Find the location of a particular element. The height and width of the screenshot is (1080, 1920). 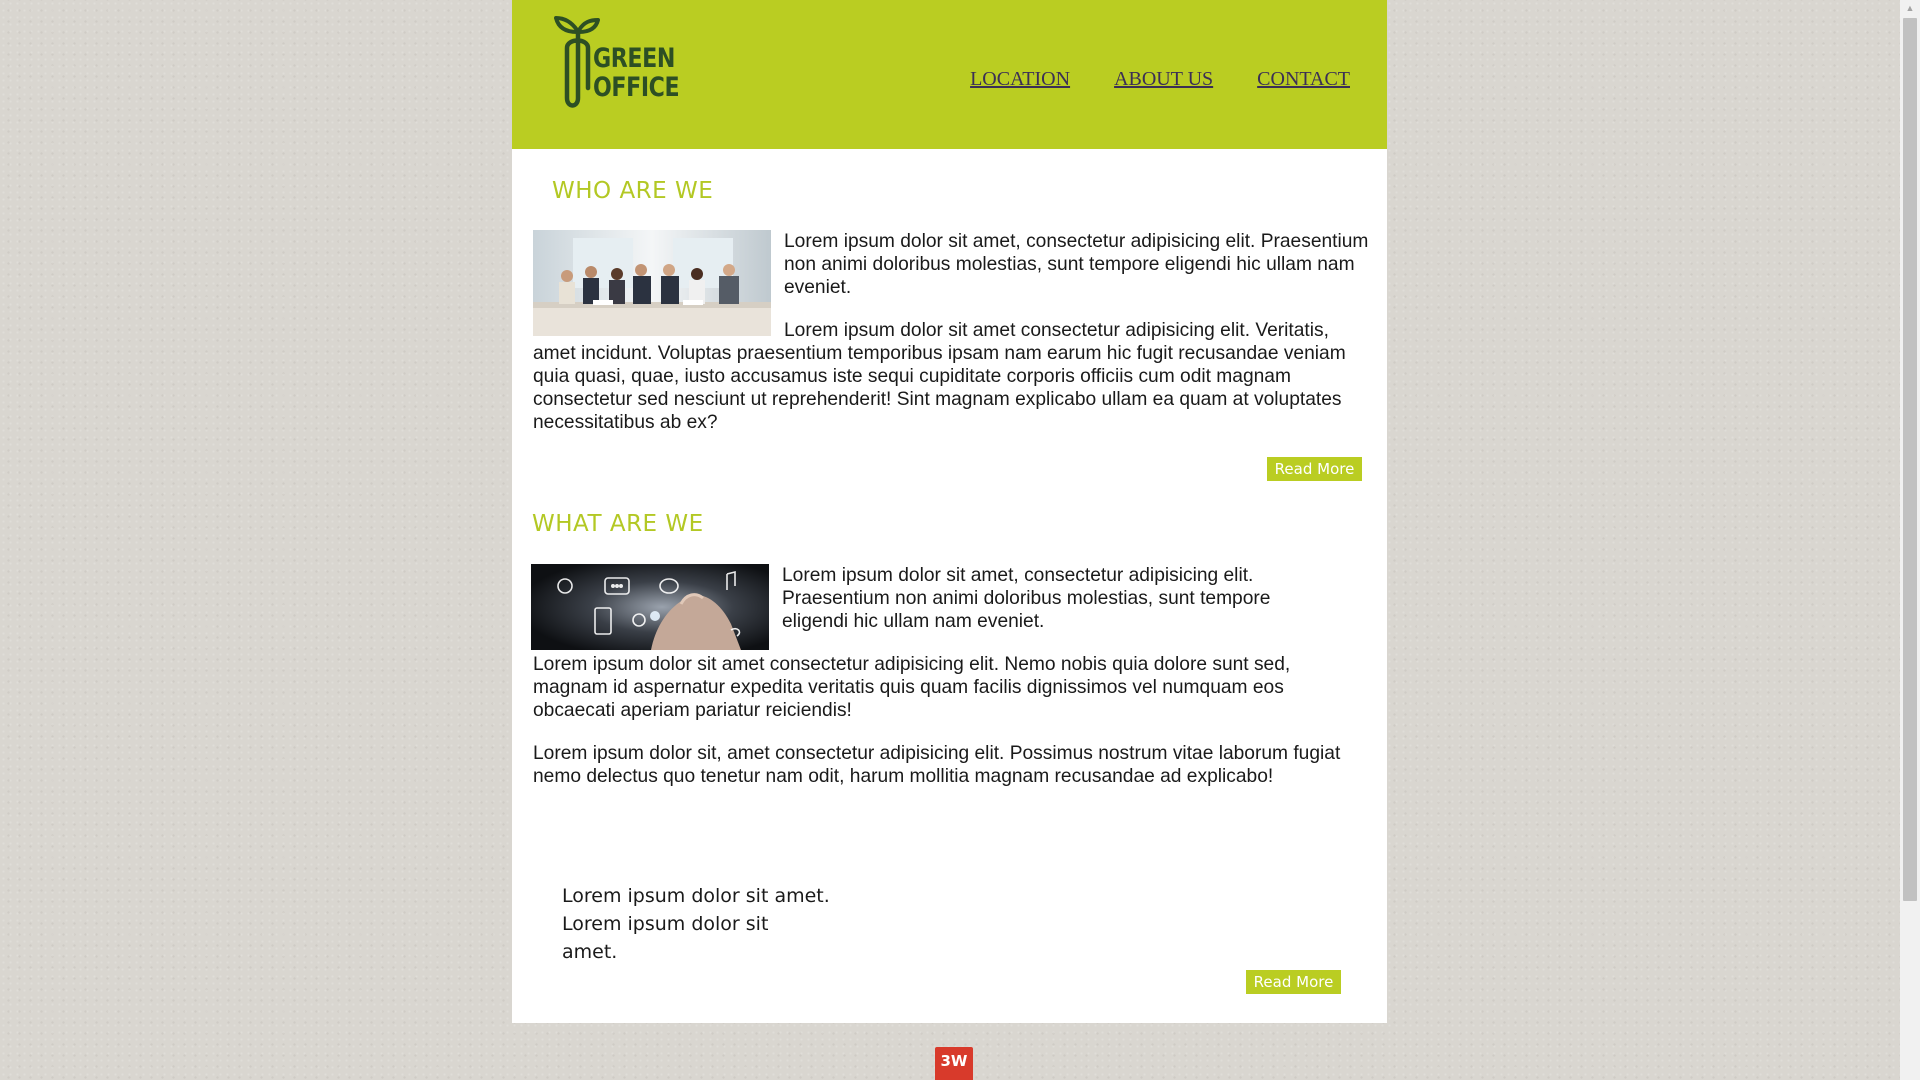

site-header: GREEN OFFICE LOCATION ABOUT US CONTACT is located at coordinates (949, 74).